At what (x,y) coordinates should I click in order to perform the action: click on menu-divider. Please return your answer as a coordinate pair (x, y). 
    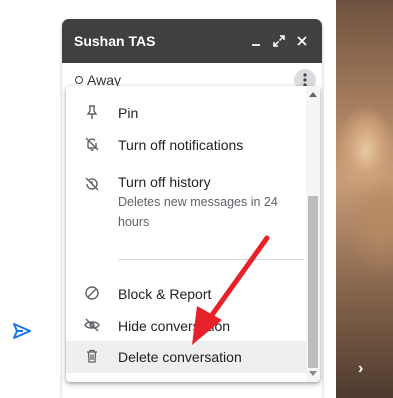
    Looking at the image, I should click on (211, 259).